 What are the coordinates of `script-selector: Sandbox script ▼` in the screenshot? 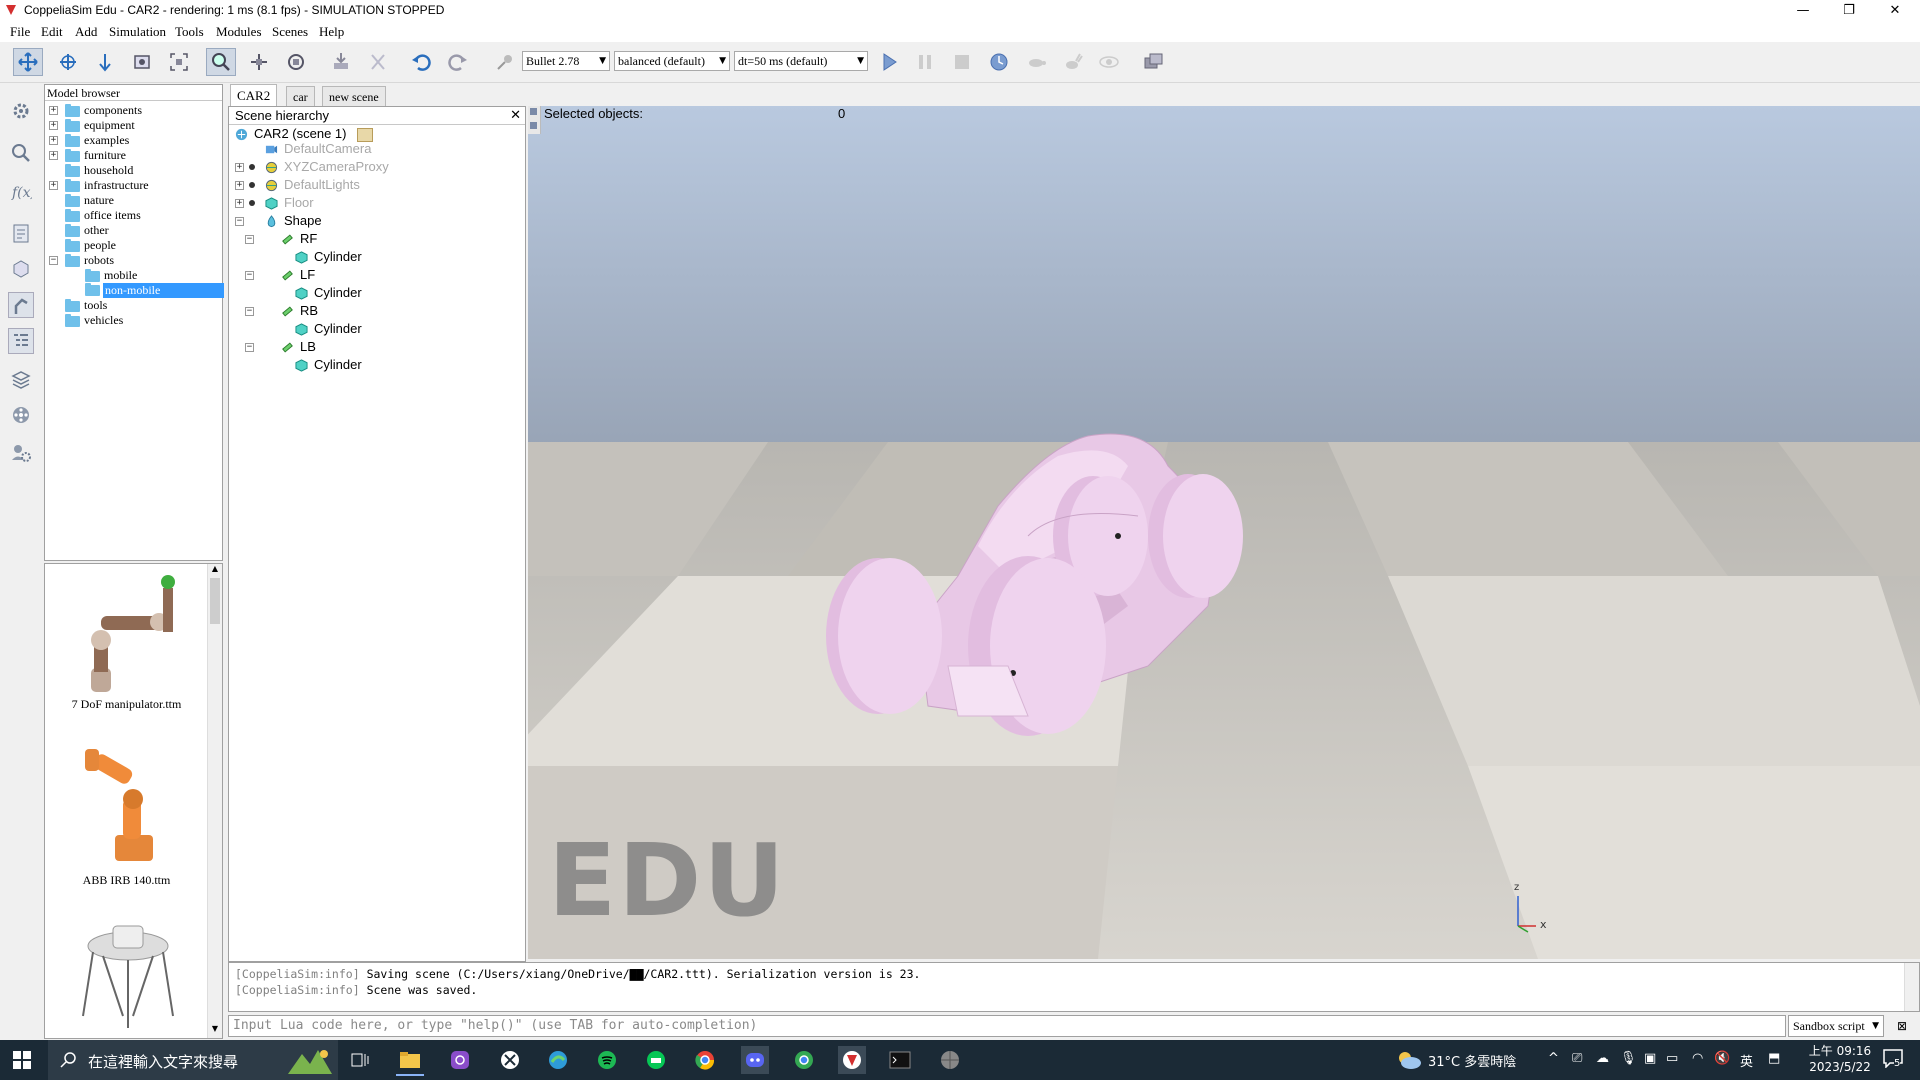 It's located at (1836, 1026).